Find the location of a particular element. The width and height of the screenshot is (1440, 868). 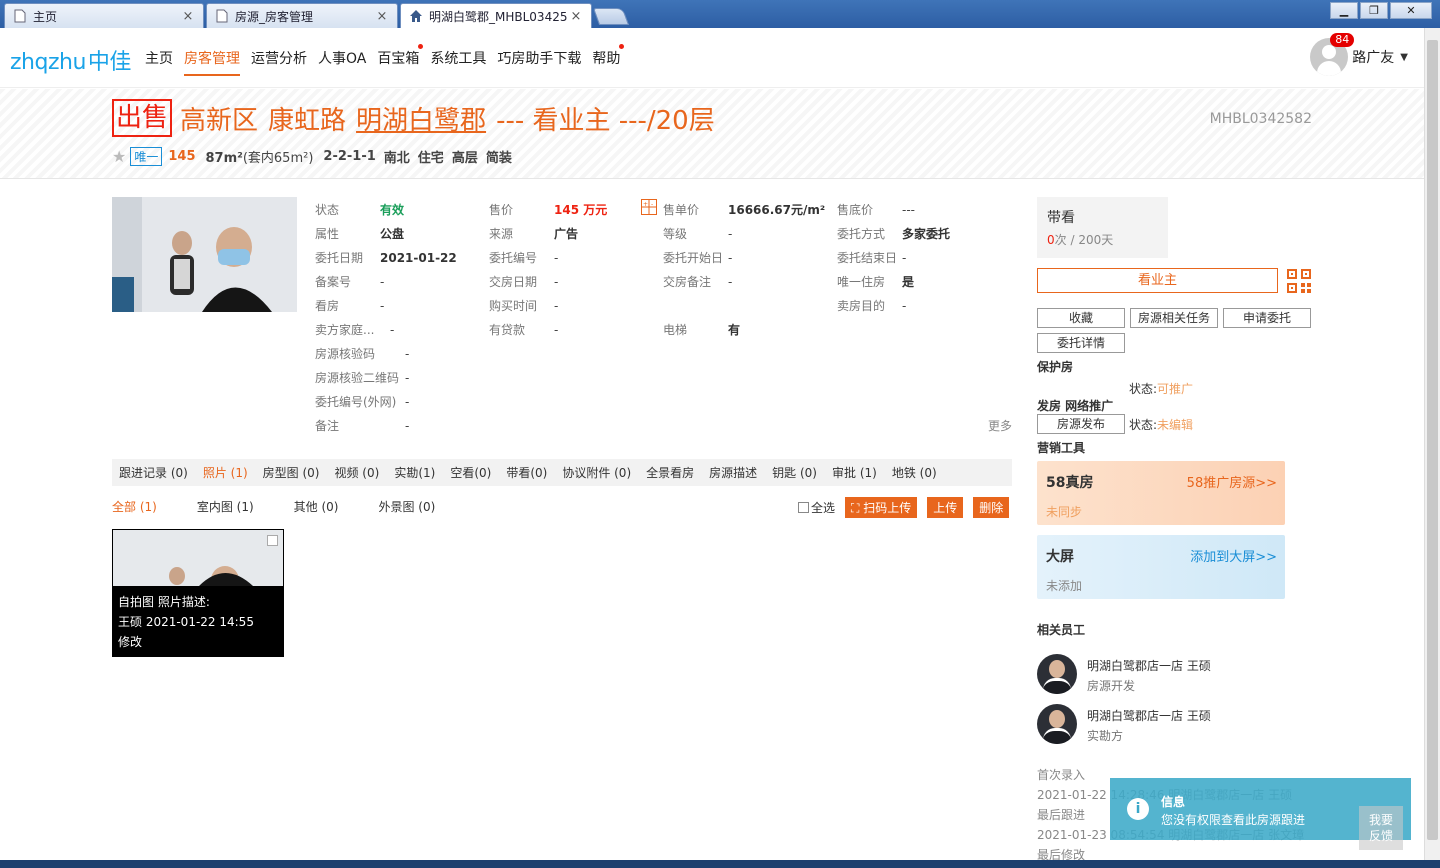

user-menu: 84 路广友 ▼ is located at coordinates (1359, 54).